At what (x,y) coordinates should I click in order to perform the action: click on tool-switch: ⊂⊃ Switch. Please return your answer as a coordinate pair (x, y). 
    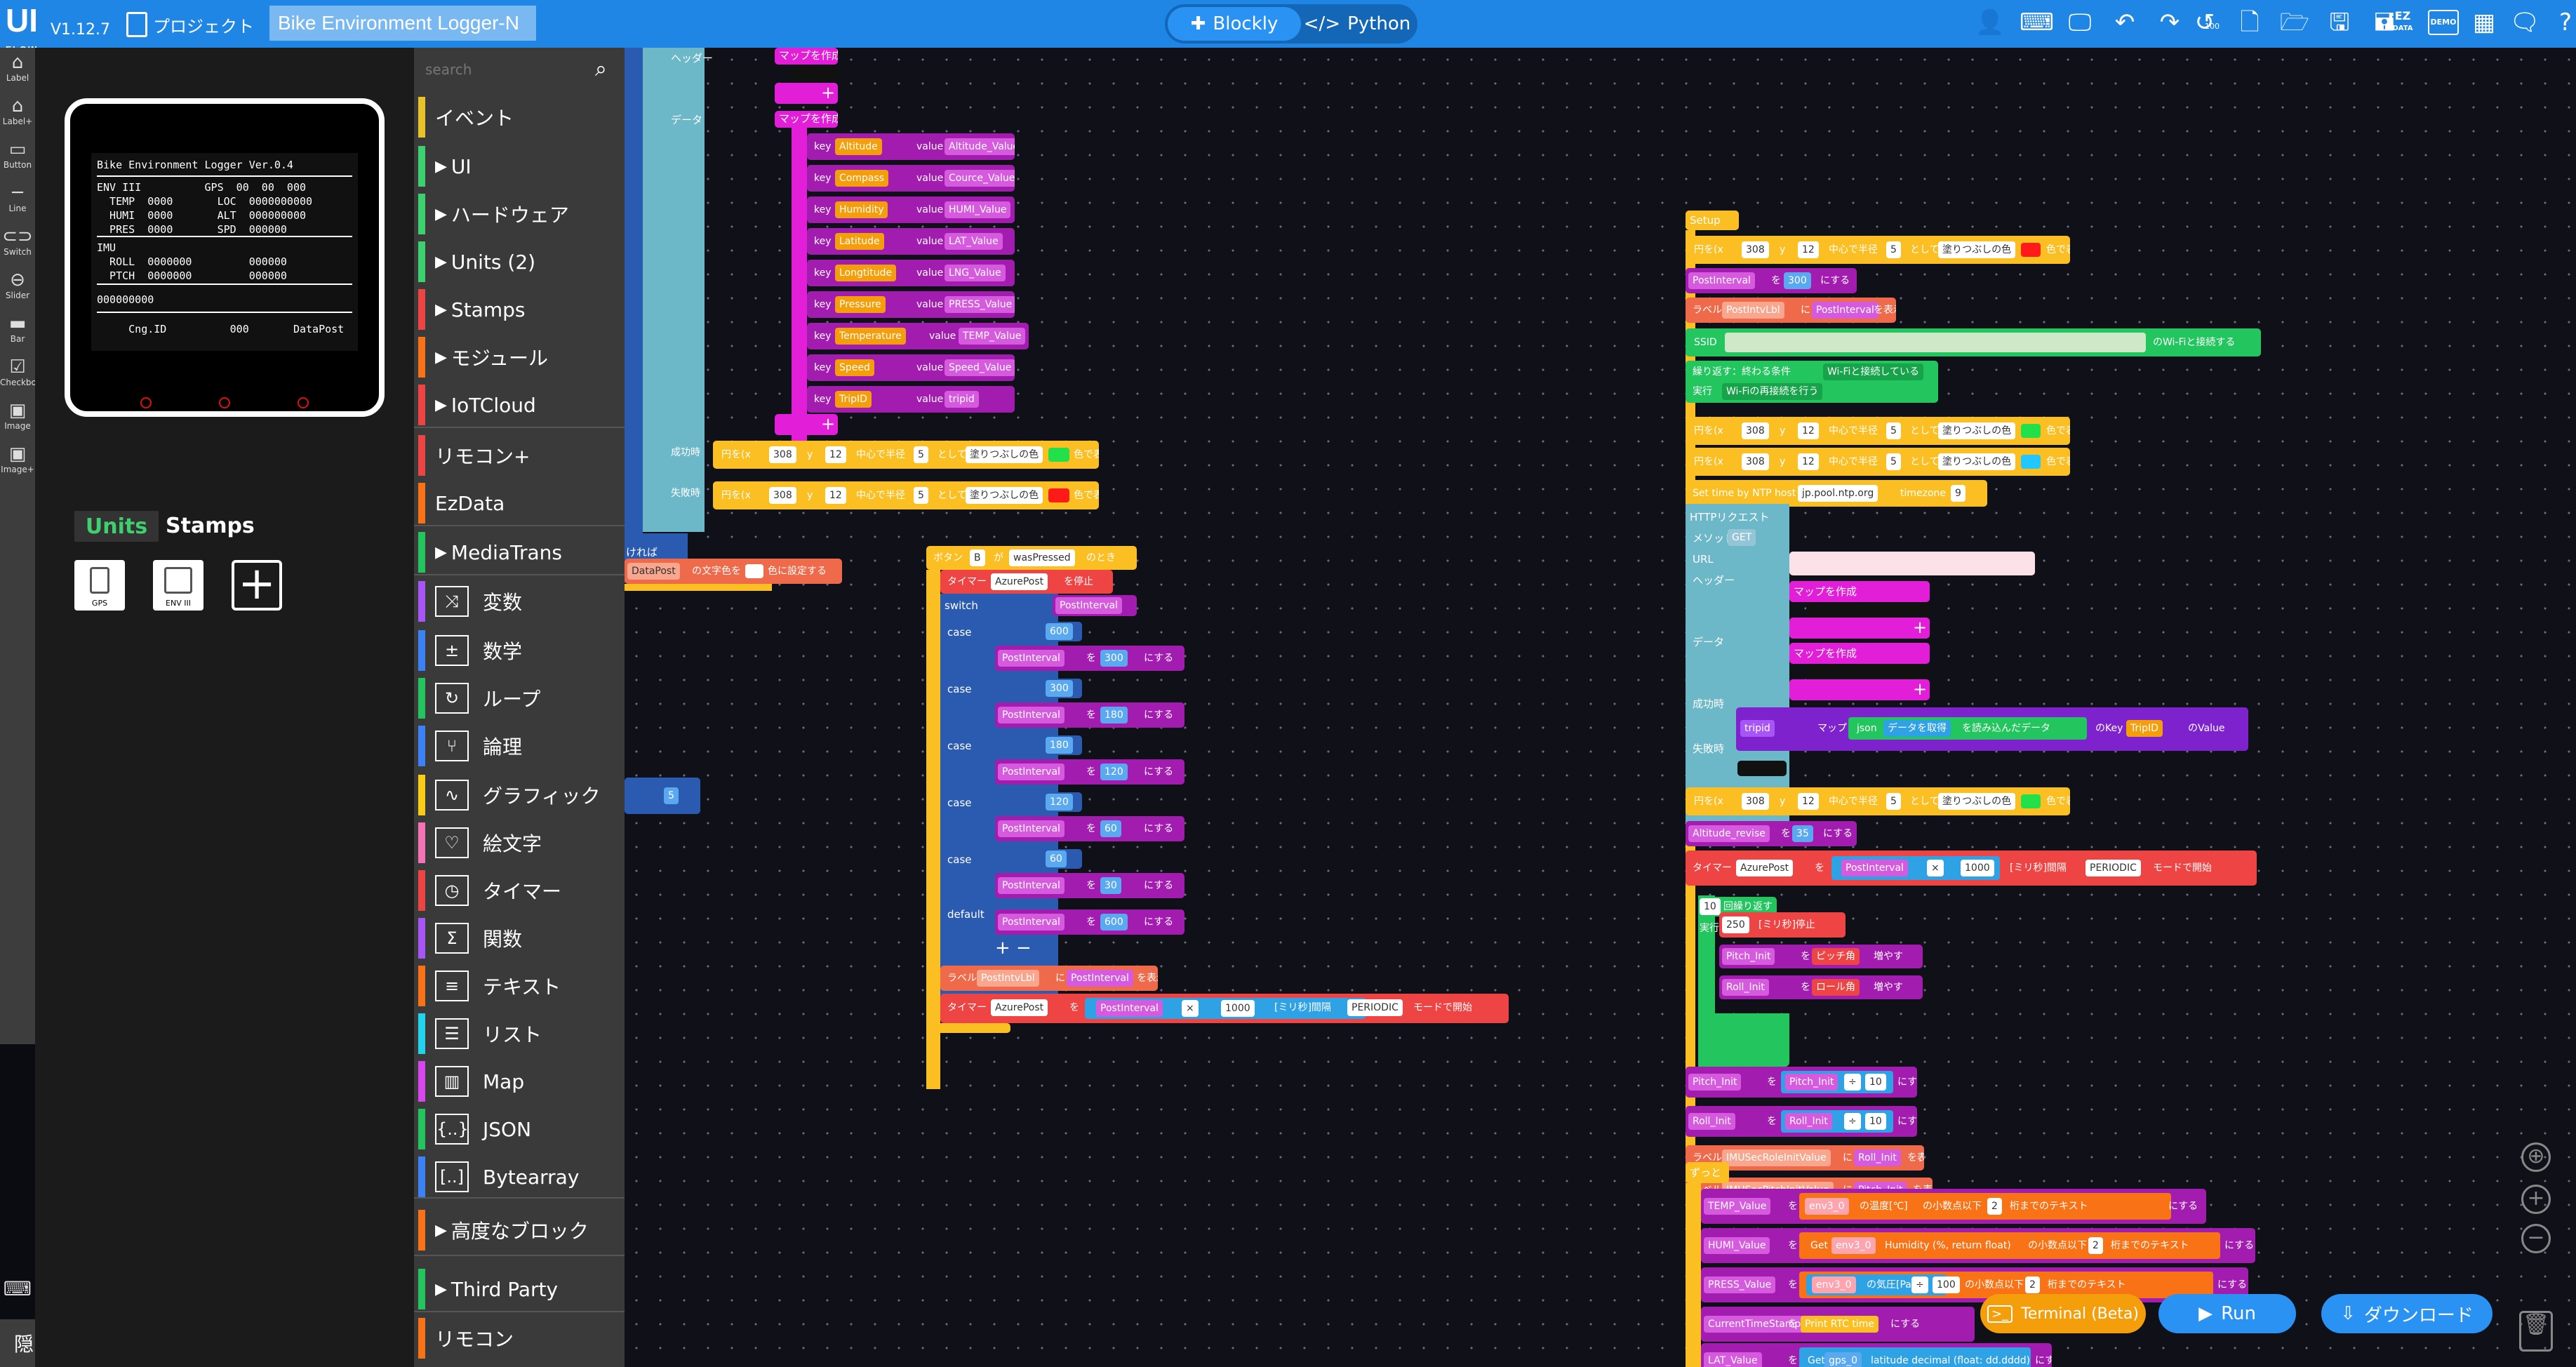
    Looking at the image, I should click on (17, 243).